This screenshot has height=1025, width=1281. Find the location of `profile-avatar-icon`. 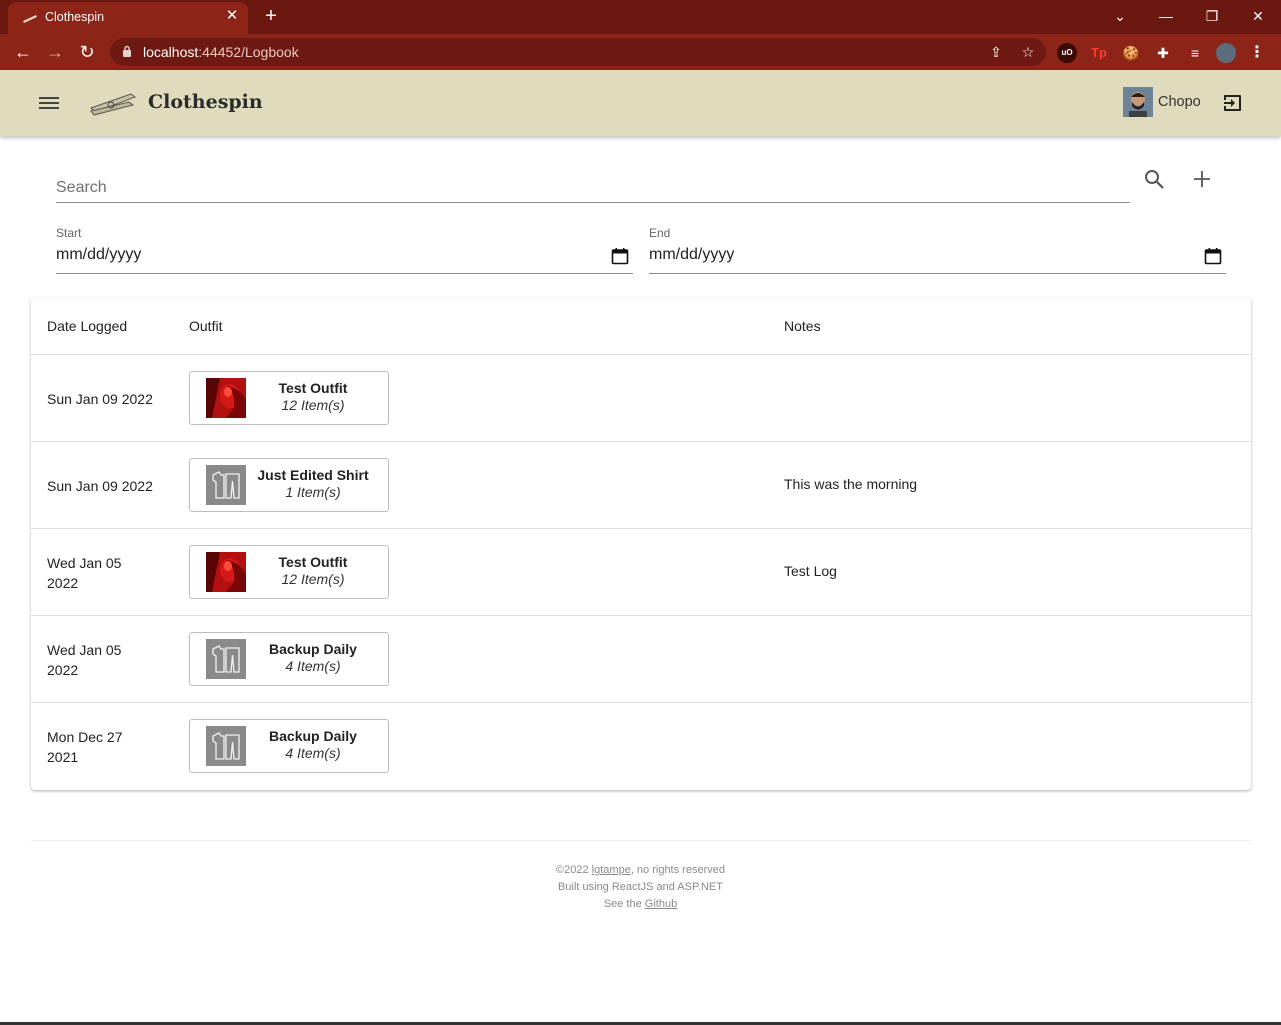

profile-avatar-icon is located at coordinates (1226, 53).